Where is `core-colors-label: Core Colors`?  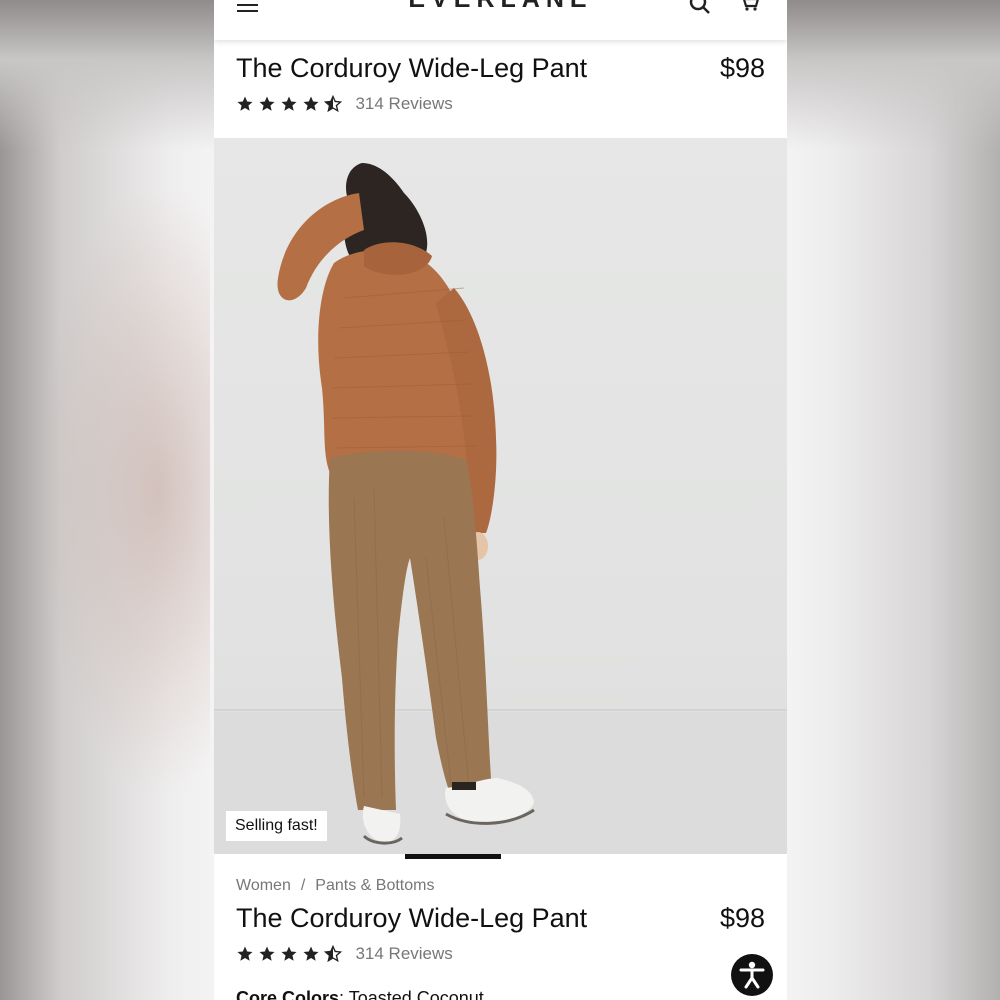
core-colors-label: Core Colors is located at coordinates (288, 994).